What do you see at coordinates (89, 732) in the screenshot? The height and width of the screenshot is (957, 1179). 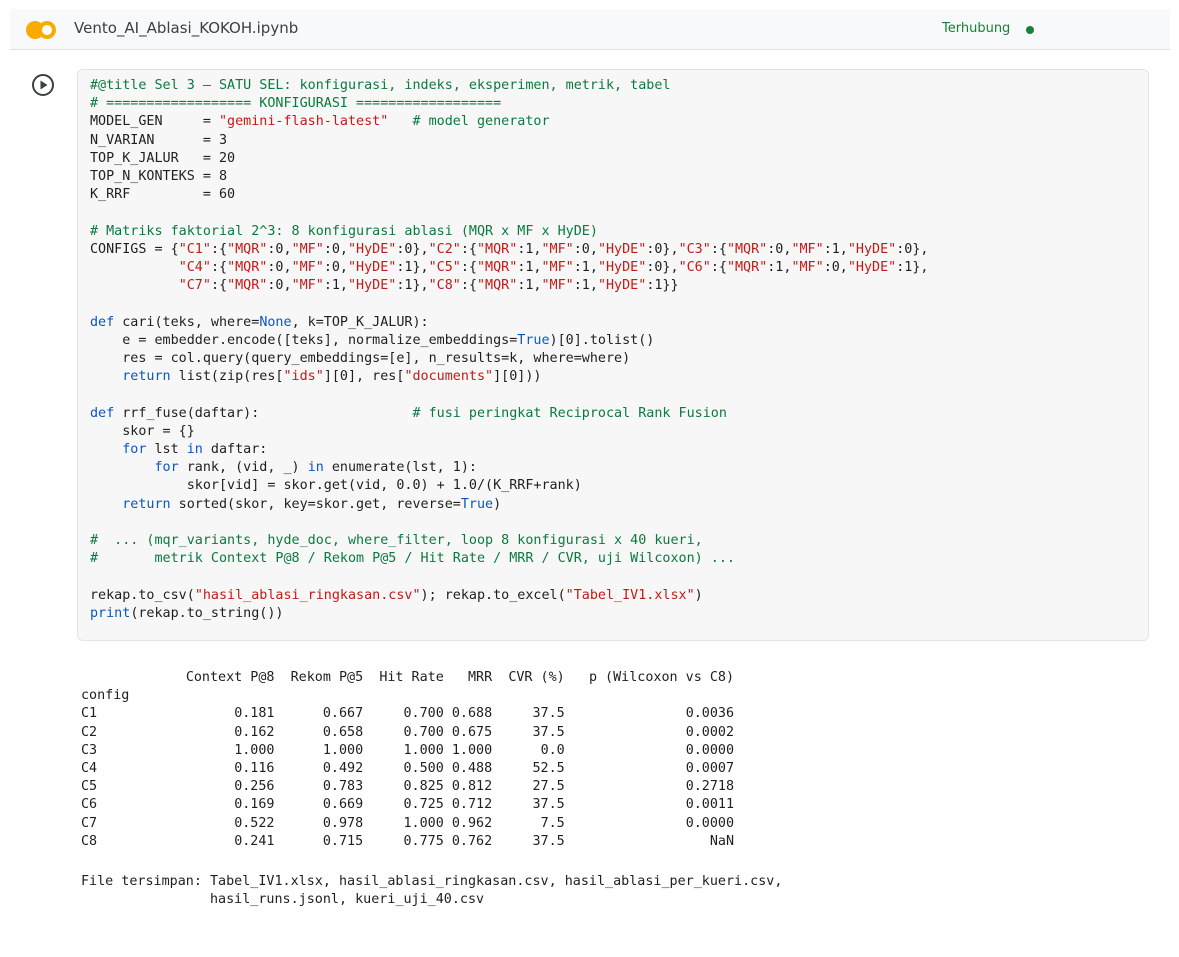 I see `row-index: C2` at bounding box center [89, 732].